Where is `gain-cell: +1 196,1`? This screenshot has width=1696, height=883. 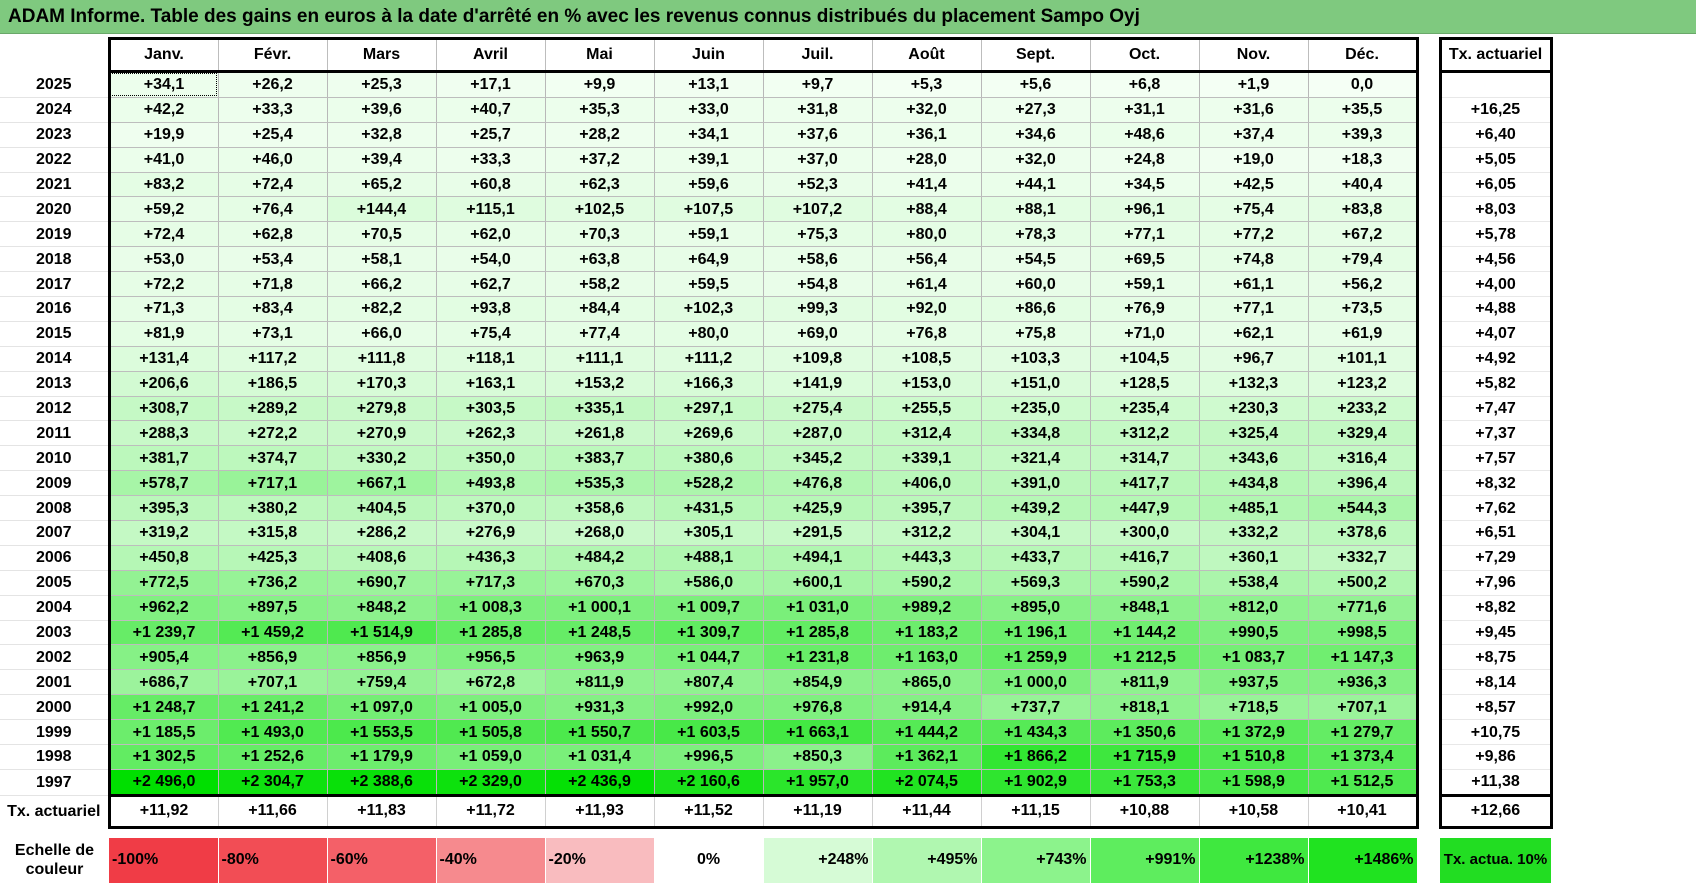 gain-cell: +1 196,1 is located at coordinates (1036, 633).